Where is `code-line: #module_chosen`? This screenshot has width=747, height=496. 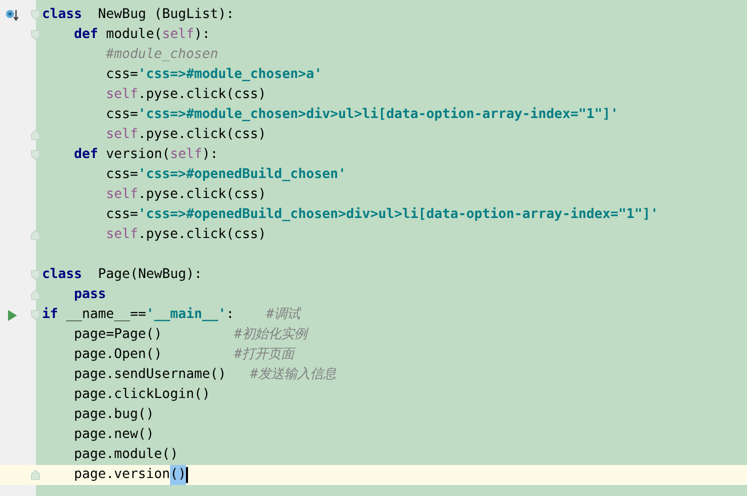 code-line: #module_chosen is located at coordinates (162, 55).